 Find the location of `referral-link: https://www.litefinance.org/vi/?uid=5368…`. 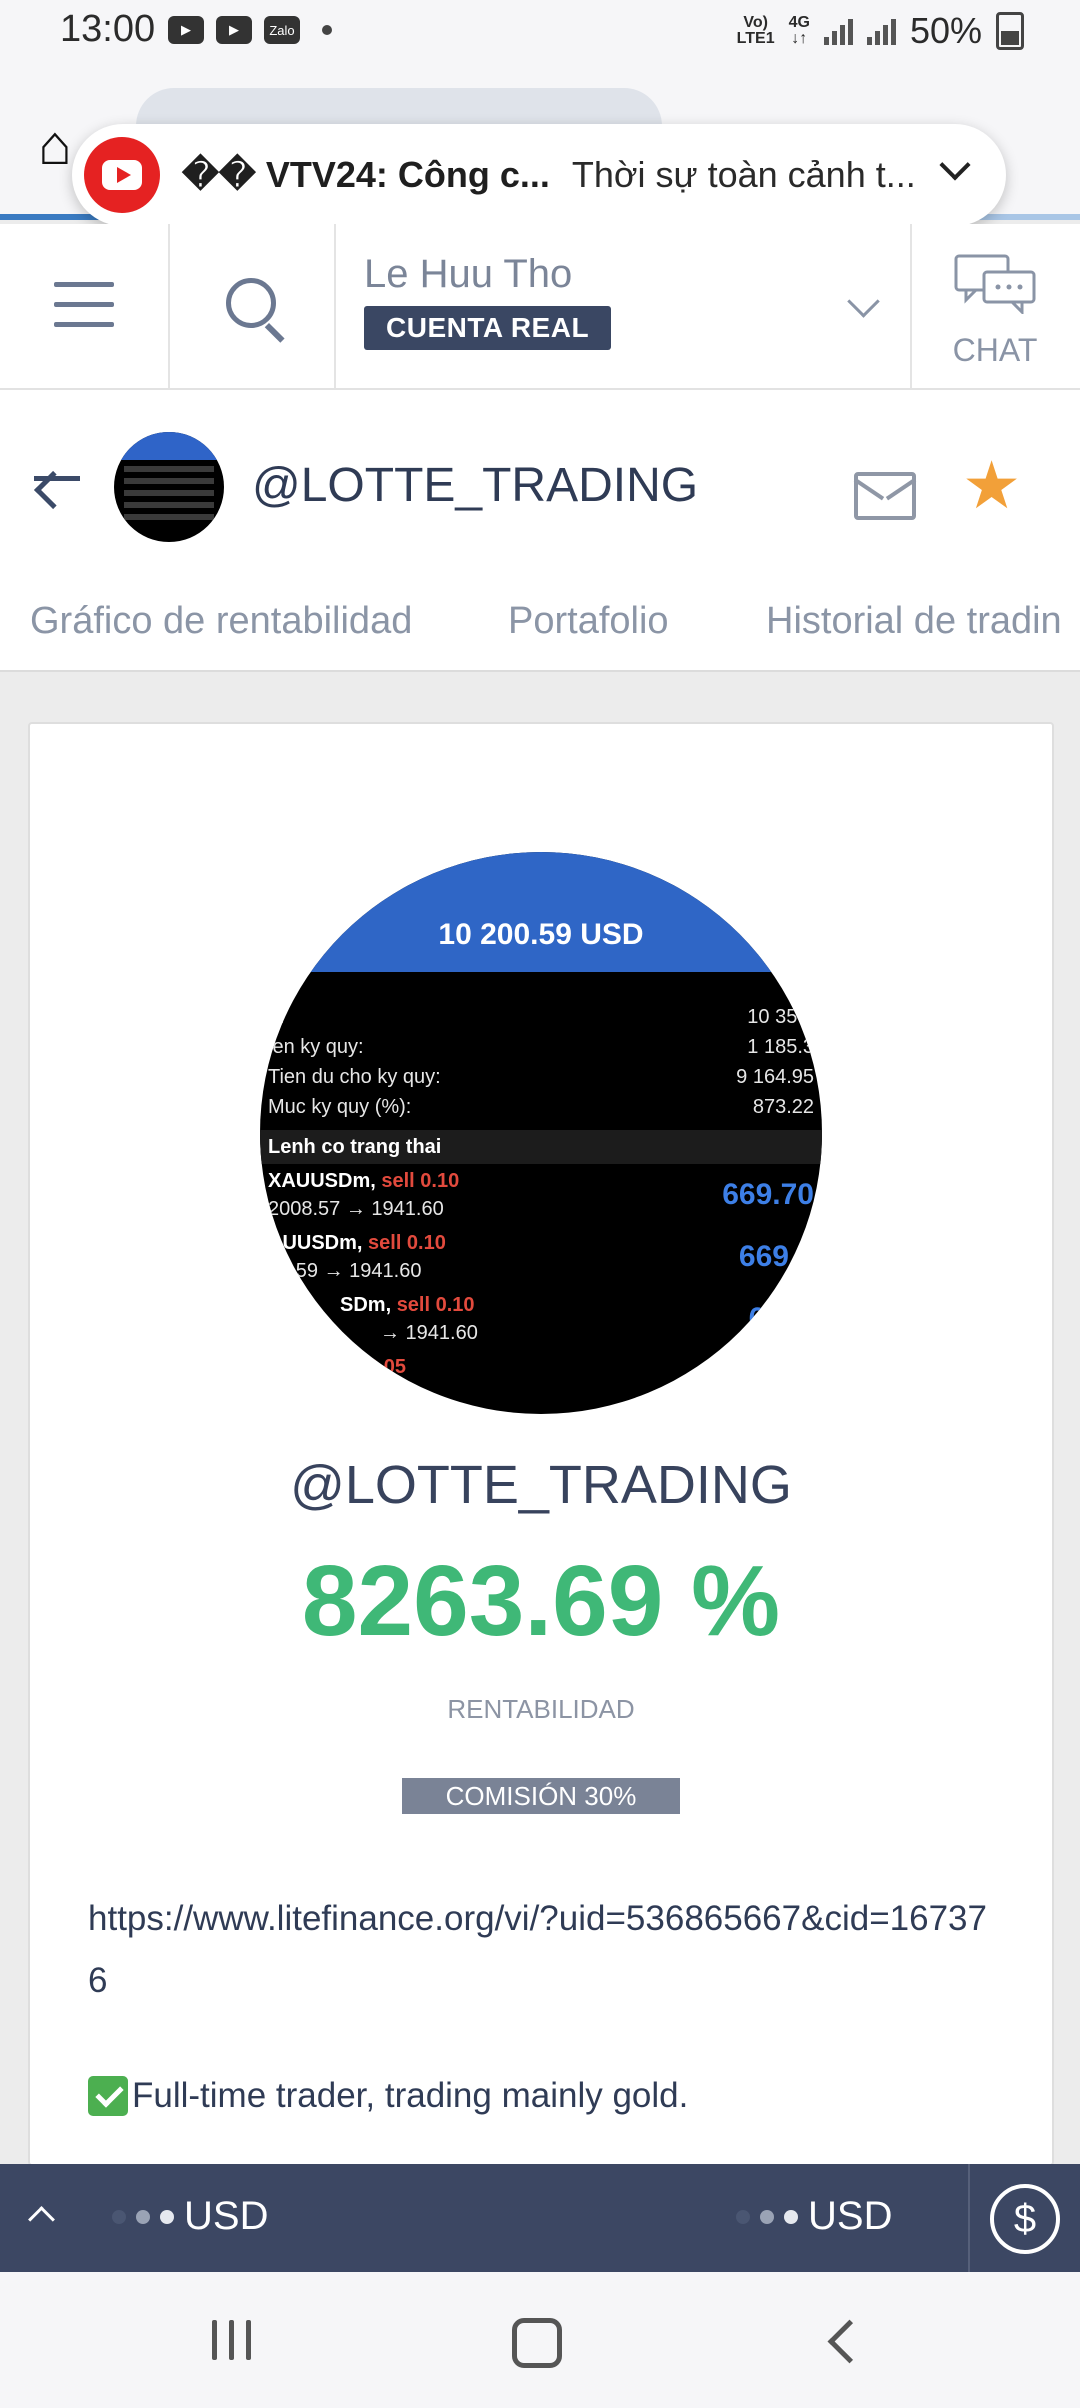

referral-link: https://www.litefinance.org/vi/?uid=5368… is located at coordinates (538, 1950).